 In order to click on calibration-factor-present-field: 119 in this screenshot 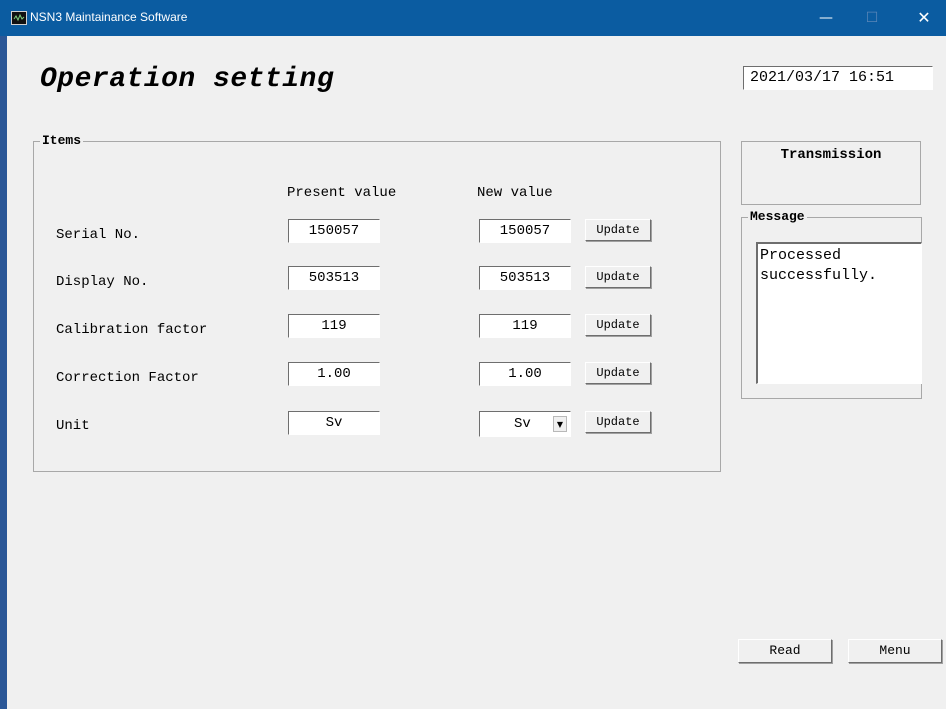, I will do `click(334, 326)`.